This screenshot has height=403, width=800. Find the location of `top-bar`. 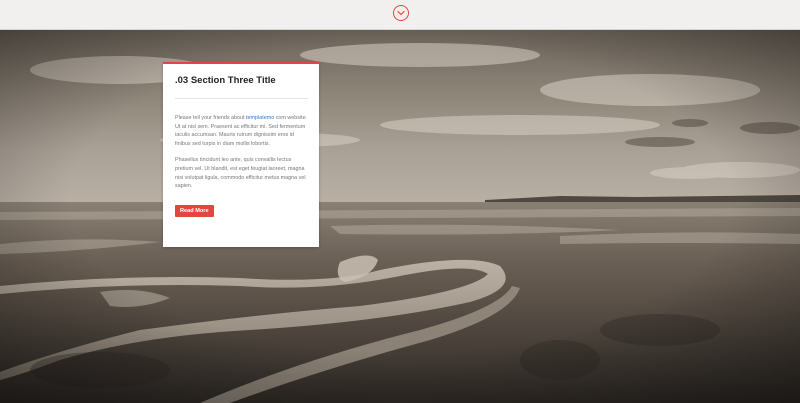

top-bar is located at coordinates (400, 15).